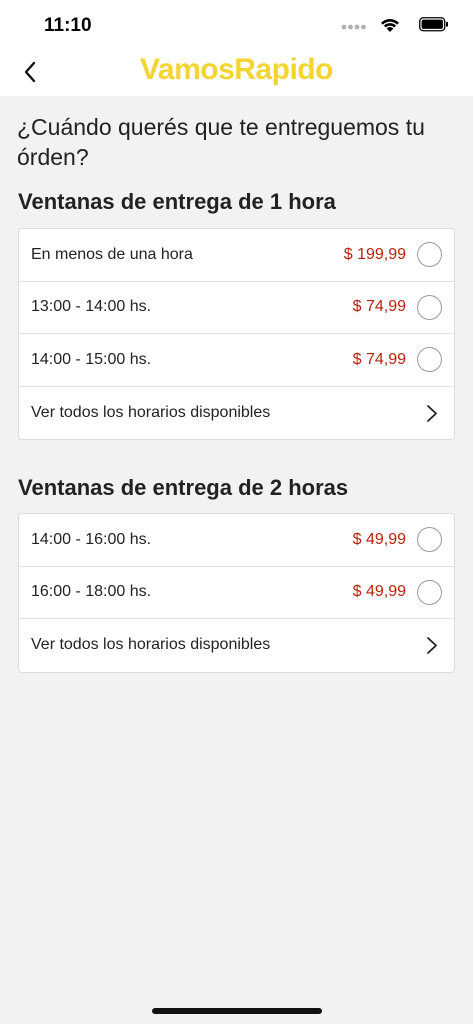 This screenshot has height=1024, width=473. I want to click on delivery-option-row: En menos de una hora $ 199,99, so click(236, 255).